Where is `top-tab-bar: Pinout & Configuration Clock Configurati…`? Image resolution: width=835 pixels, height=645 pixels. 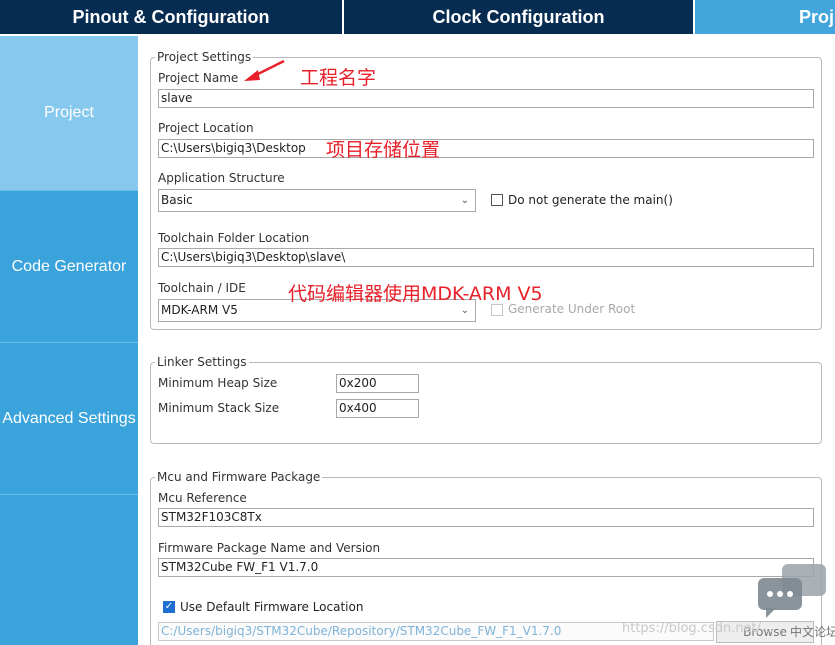 top-tab-bar: Pinout & Configuration Clock Configurati… is located at coordinates (417, 17).